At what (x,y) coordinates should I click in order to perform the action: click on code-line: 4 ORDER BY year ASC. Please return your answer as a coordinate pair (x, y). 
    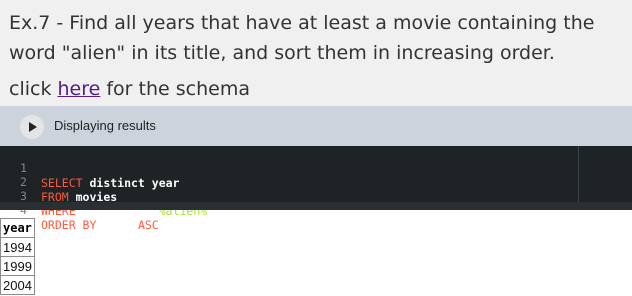
    Looking at the image, I should click on (316, 210).